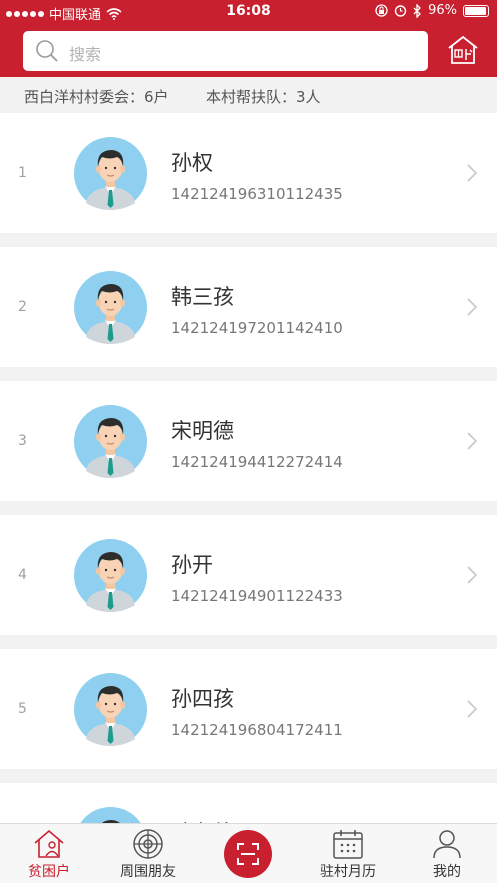 The height and width of the screenshot is (883, 497). I want to click on village-household-count: 西白洋村村委会：6户, so click(96, 97).